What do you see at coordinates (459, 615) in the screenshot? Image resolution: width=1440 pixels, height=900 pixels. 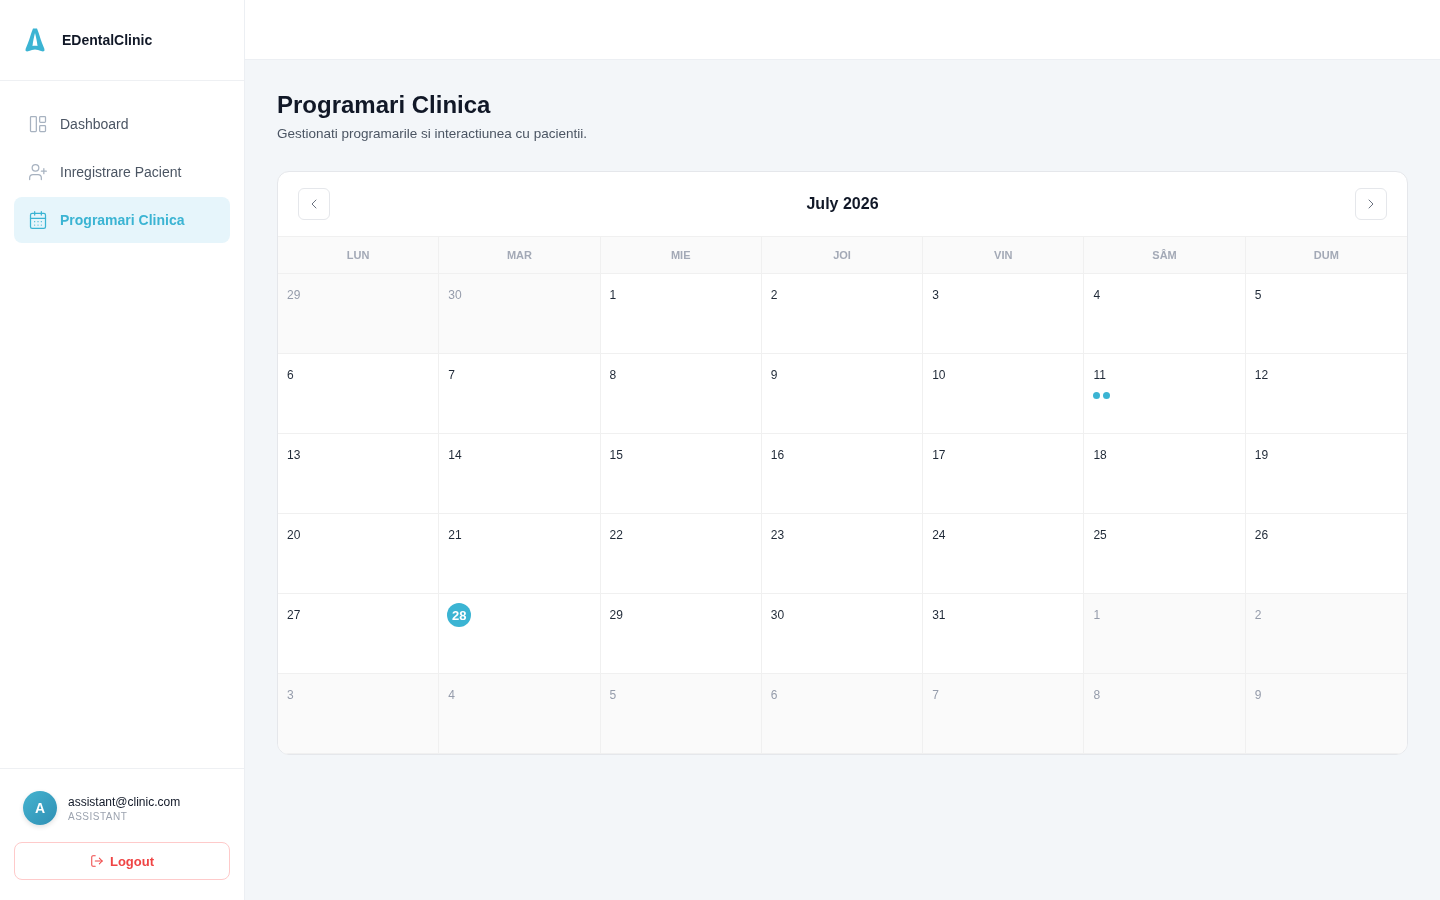 I see `today-date: 28` at bounding box center [459, 615].